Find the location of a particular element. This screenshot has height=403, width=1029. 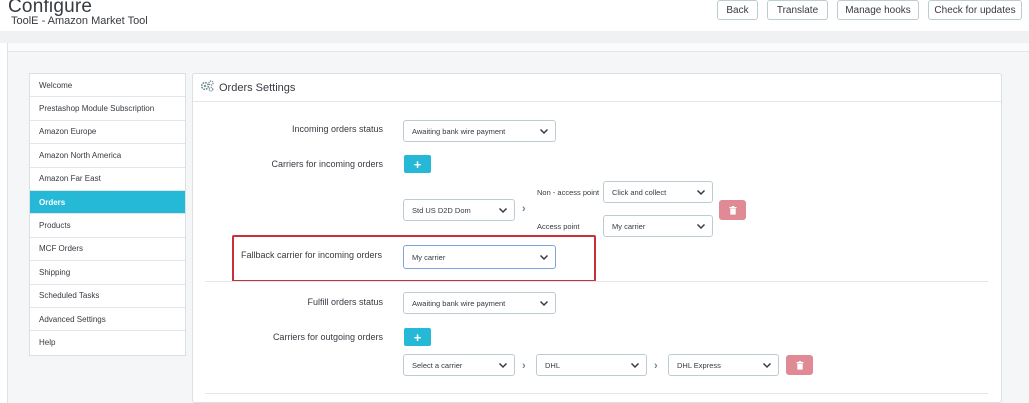

incoming-status-value: Awaiting bank wire payment is located at coordinates (459, 131).